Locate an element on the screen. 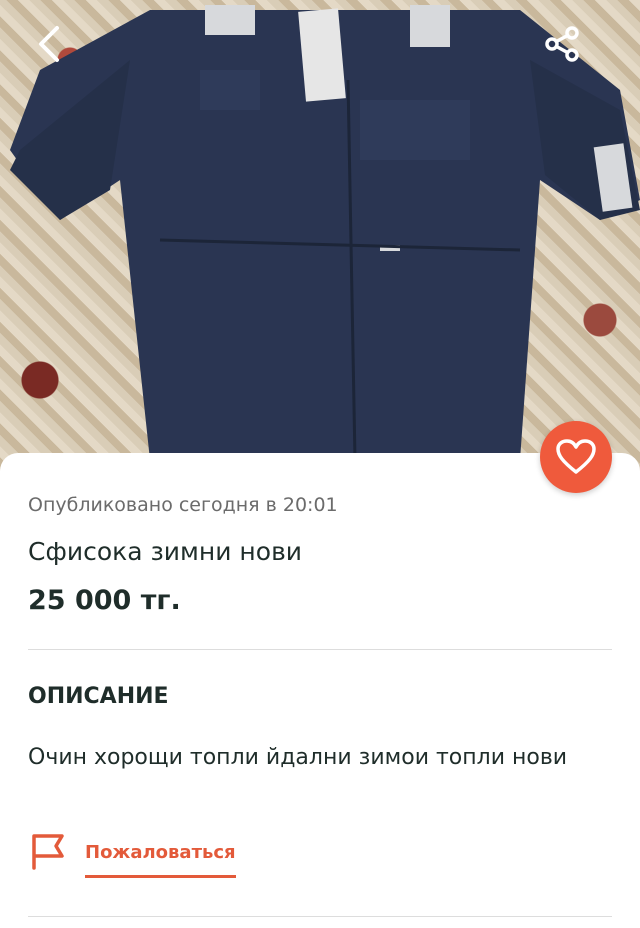  report-button: Пожаловаться is located at coordinates (132, 856).